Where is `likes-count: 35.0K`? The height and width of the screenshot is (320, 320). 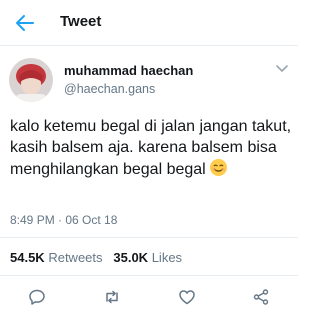
likes-count: 35.0K is located at coordinates (131, 257).